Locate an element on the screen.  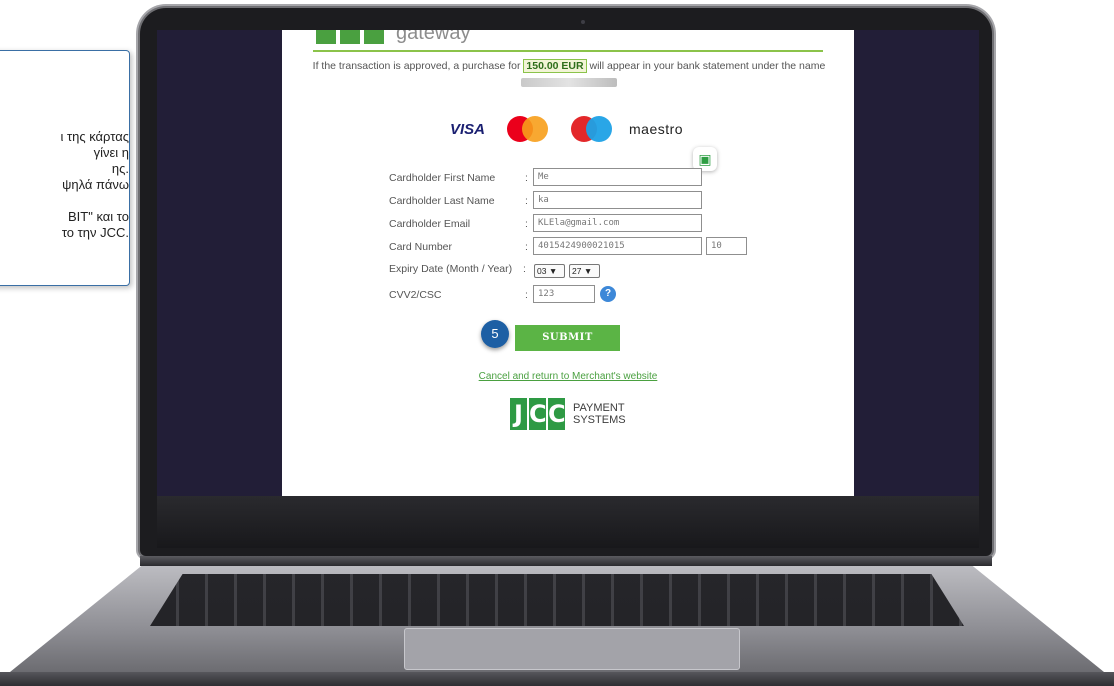
laptop-hinge is located at coordinates (566, 561).